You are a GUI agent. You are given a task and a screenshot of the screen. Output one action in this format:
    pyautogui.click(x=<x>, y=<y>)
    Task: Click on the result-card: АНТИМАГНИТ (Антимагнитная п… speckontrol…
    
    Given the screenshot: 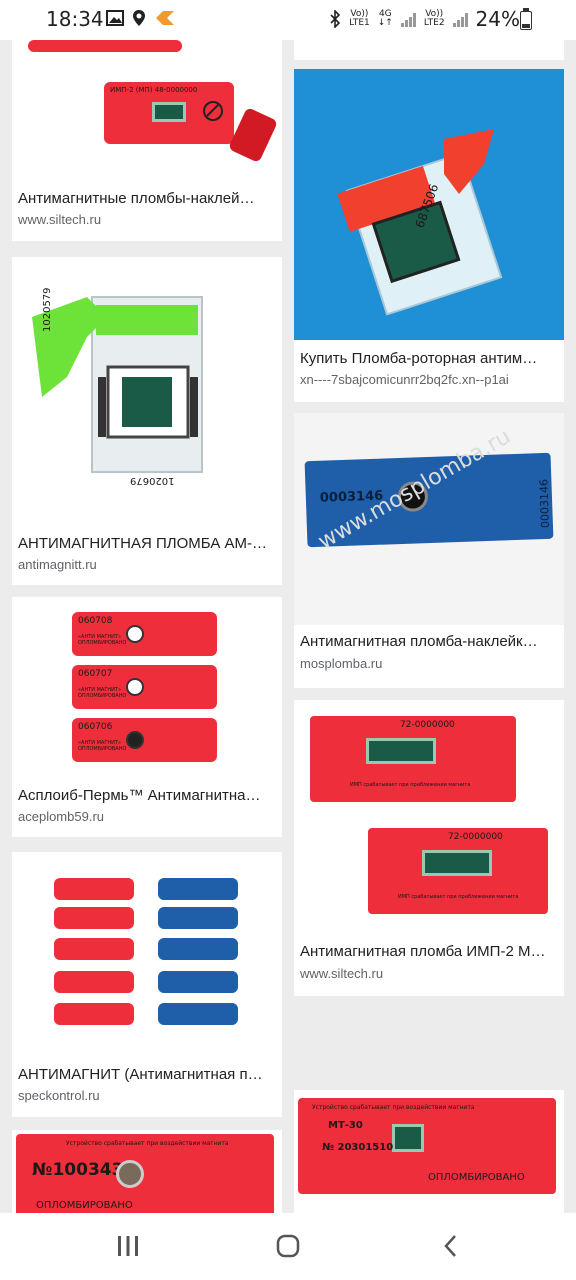 What is the action you would take?
    pyautogui.click(x=147, y=984)
    